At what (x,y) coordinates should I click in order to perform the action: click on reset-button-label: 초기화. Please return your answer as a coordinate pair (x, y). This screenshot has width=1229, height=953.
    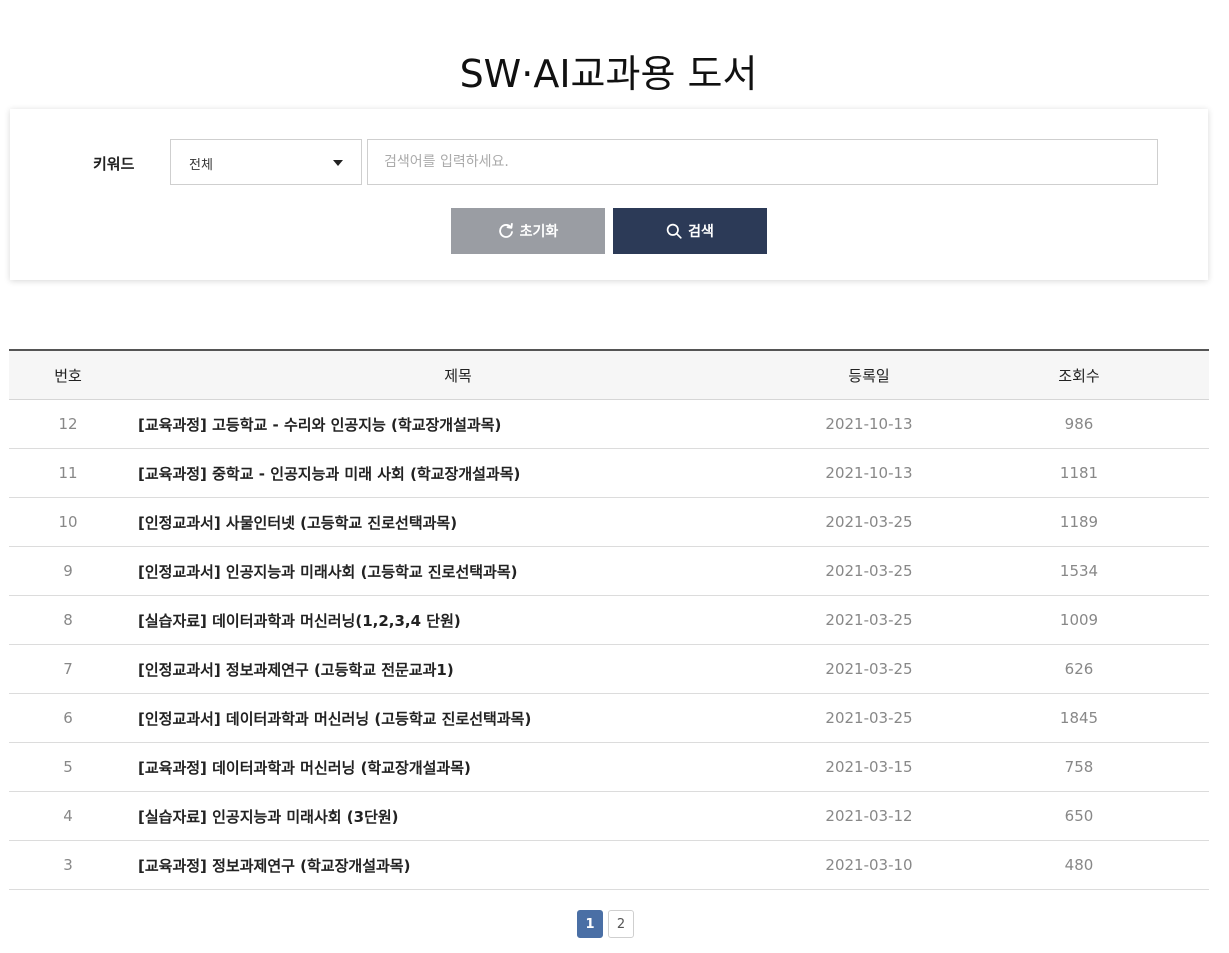
    Looking at the image, I should click on (539, 232).